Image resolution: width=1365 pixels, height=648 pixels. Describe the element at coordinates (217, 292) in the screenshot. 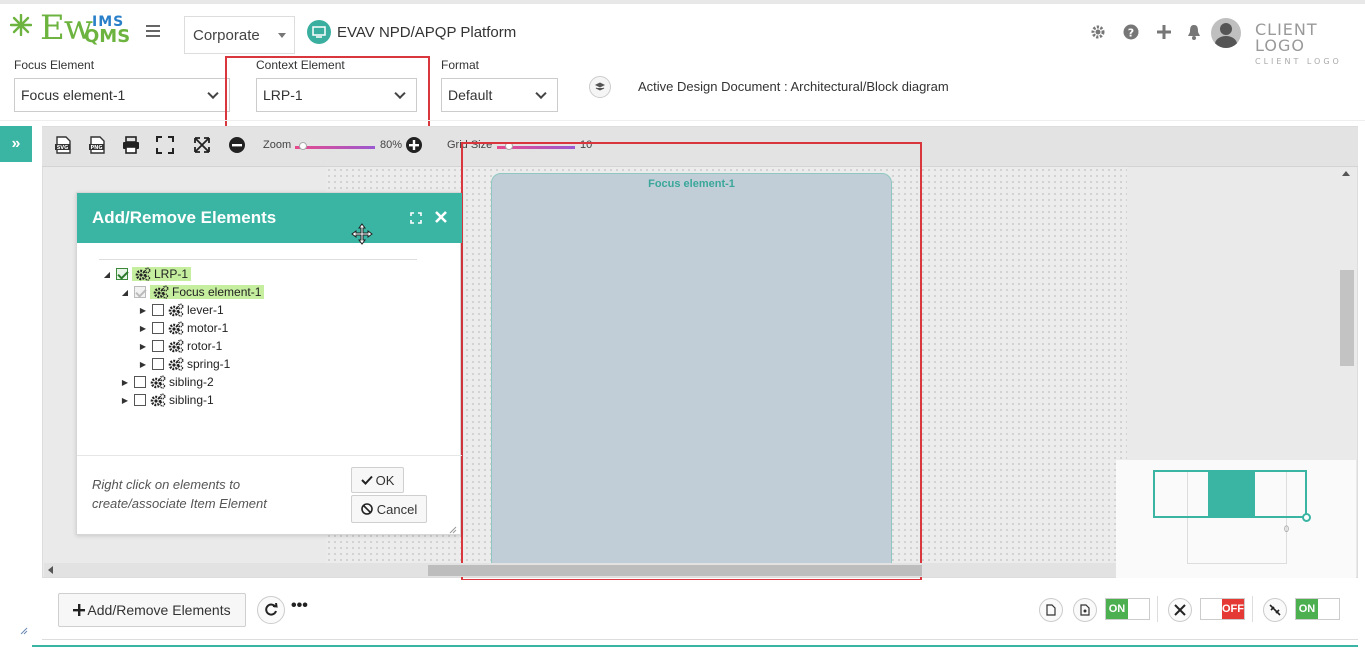

I see `tree-item-label: Focus element-1` at that location.